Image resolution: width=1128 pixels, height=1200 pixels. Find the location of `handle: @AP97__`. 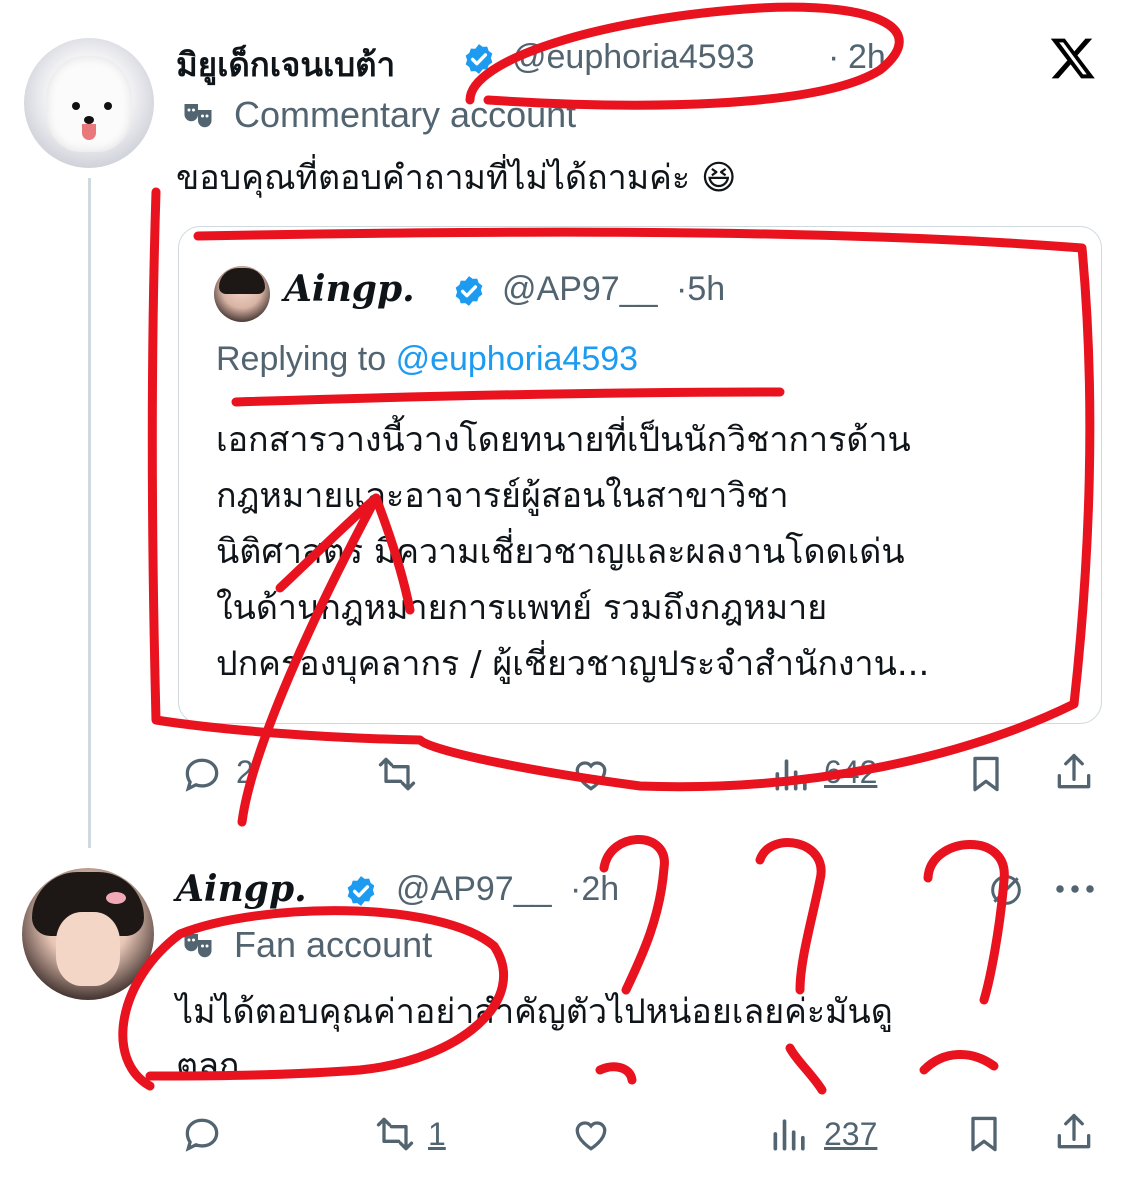

handle: @AP97__ is located at coordinates (474, 889).